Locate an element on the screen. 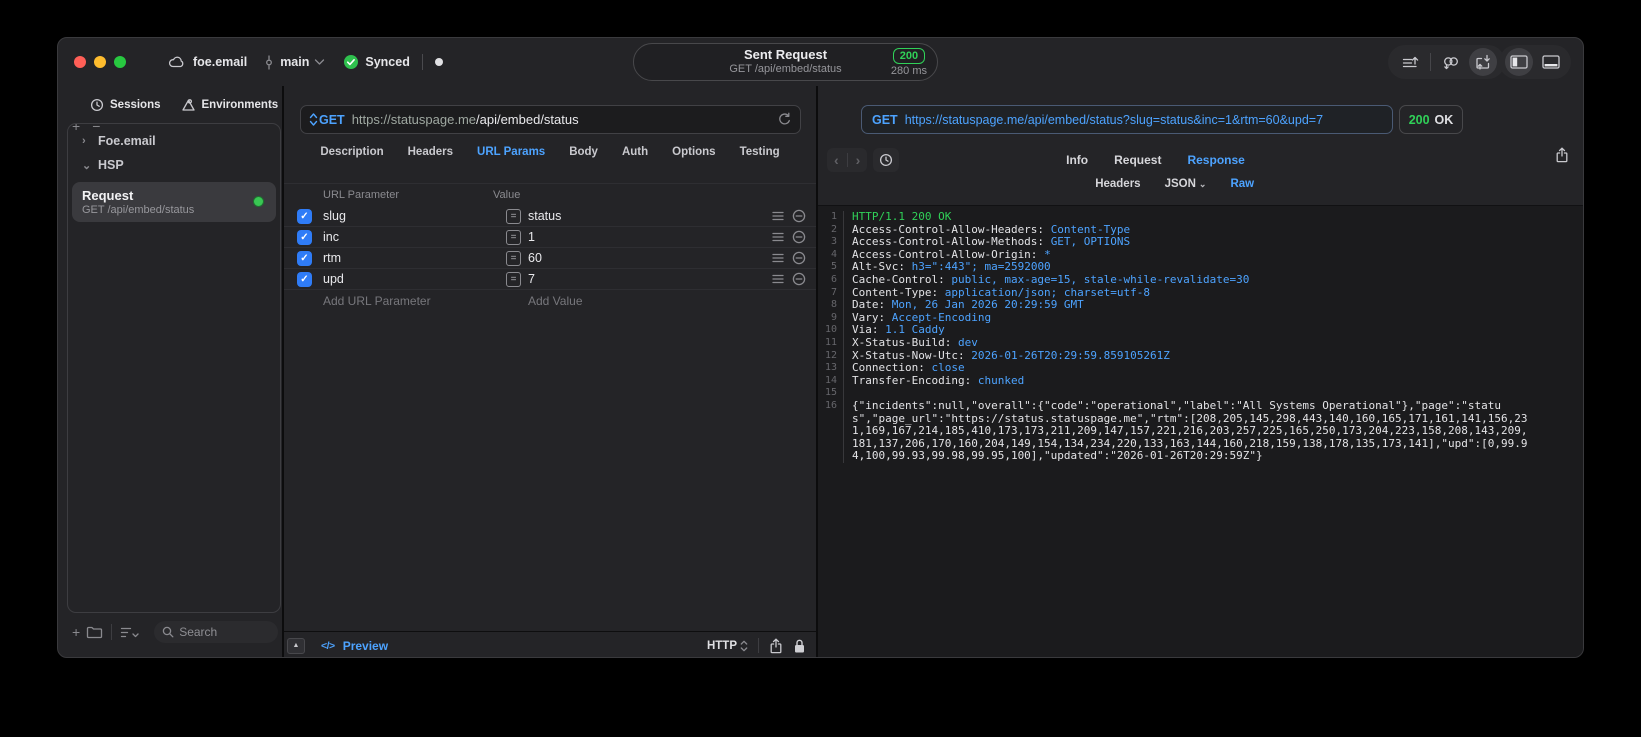 The height and width of the screenshot is (737, 1641). sync-status-label: Synced is located at coordinates (387, 62).